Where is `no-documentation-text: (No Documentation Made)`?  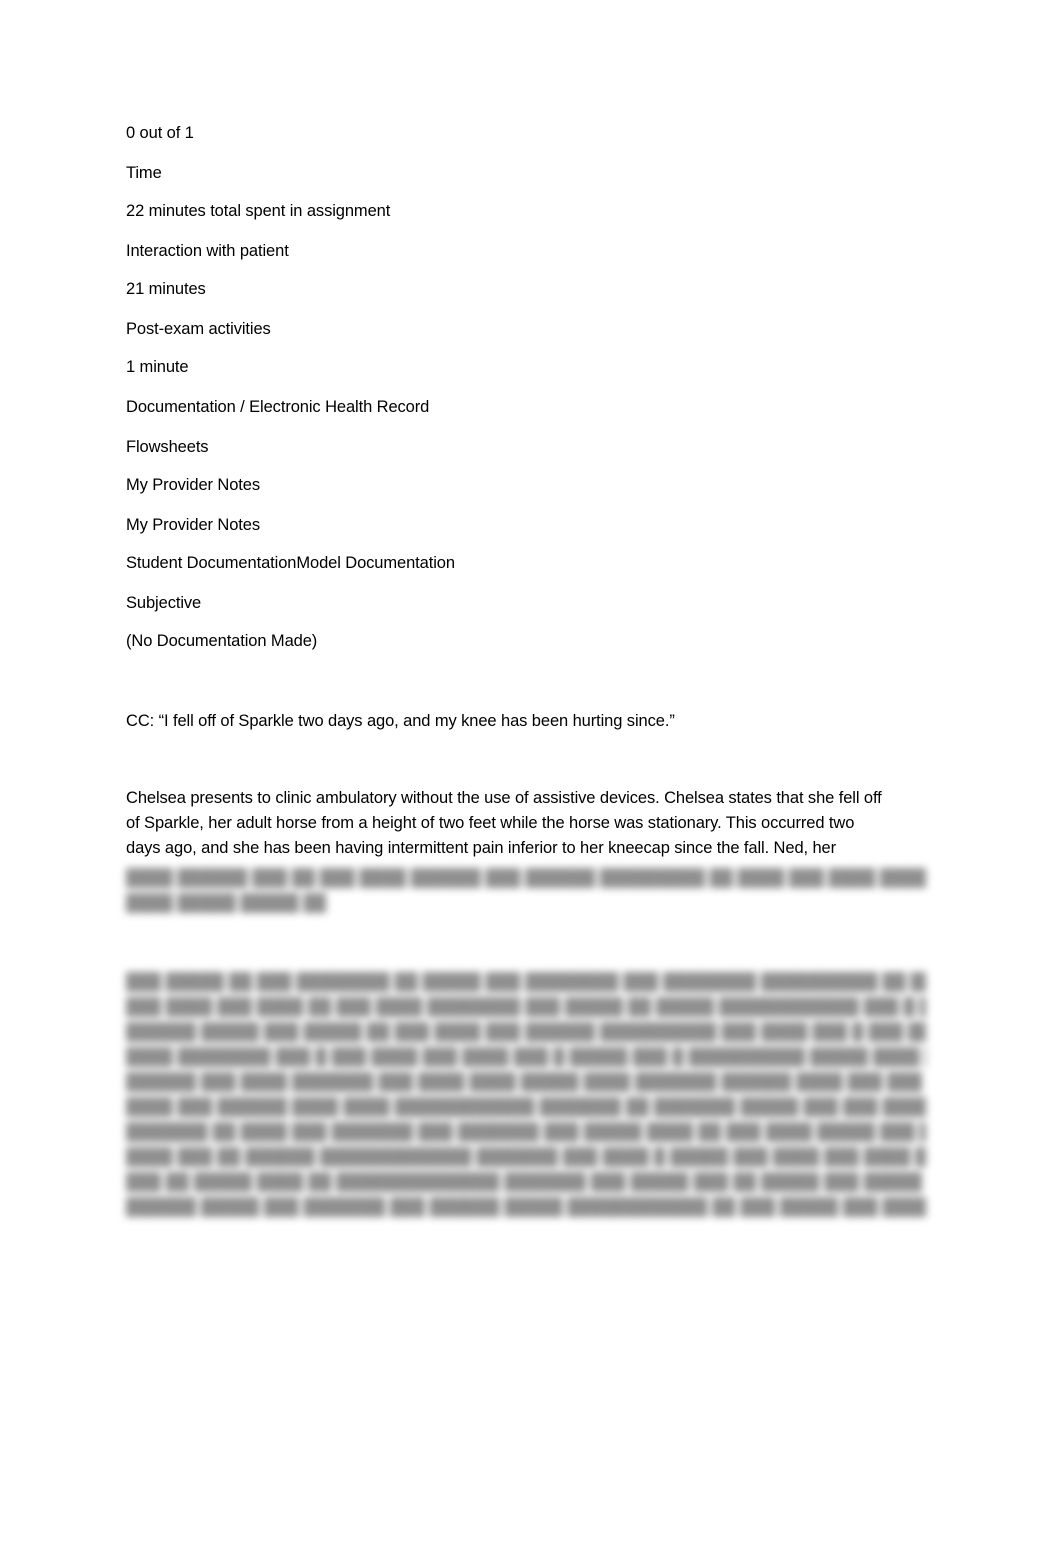
no-documentation-text: (No Documentation Made) is located at coordinates (222, 641).